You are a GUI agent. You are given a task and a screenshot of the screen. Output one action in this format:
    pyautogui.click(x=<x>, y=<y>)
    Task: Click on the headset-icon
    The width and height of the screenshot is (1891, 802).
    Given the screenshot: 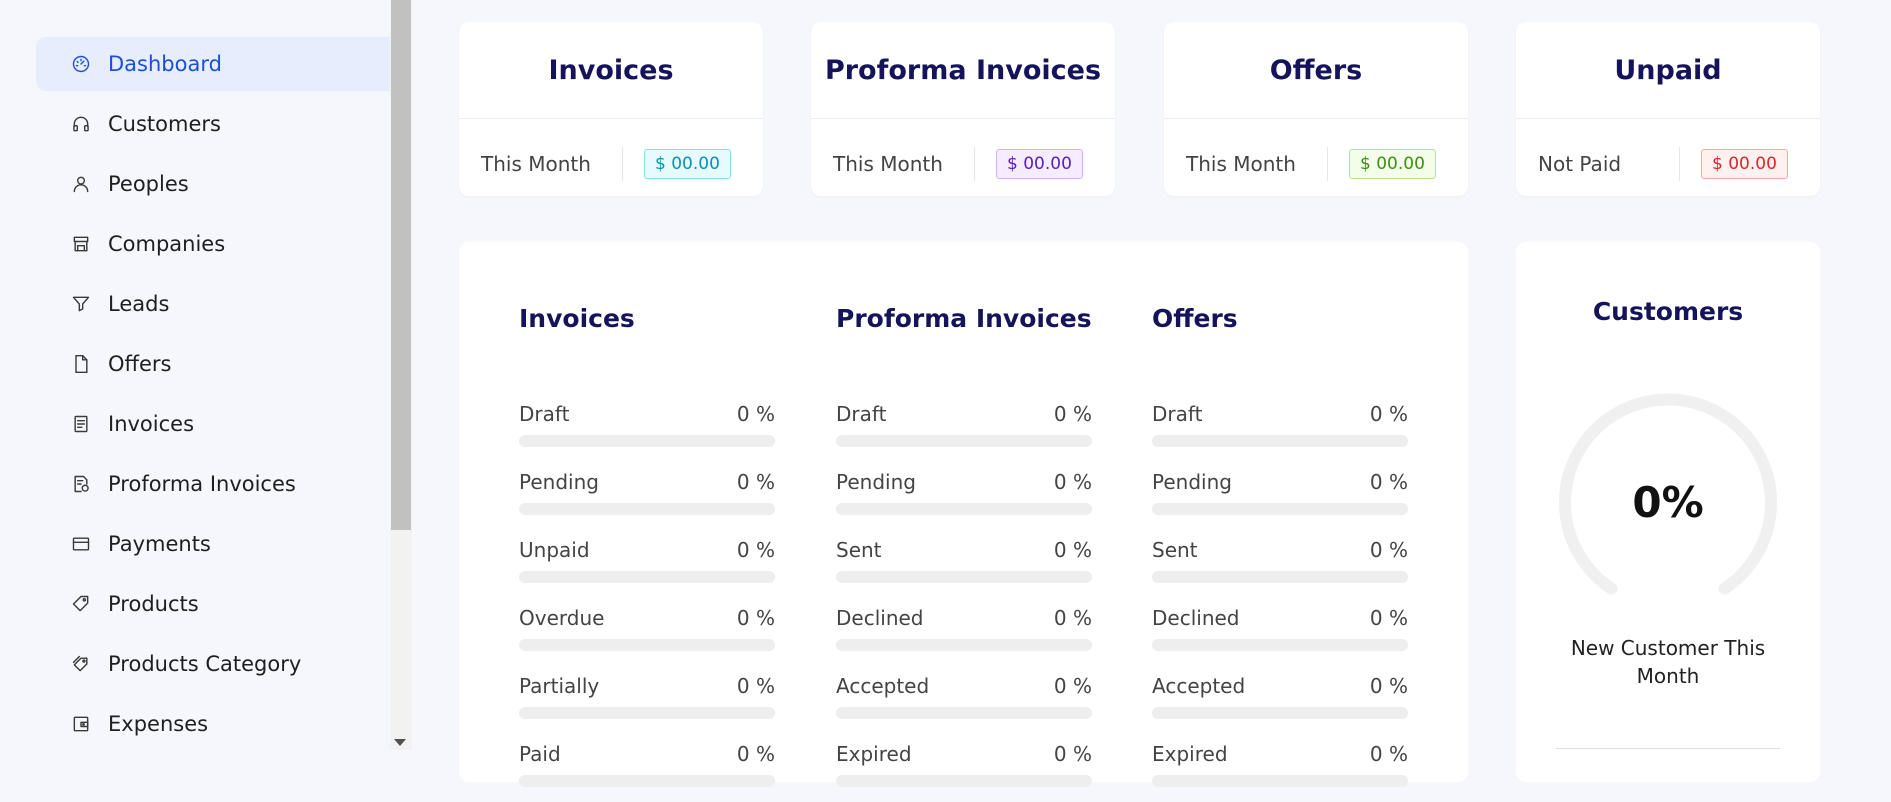 What is the action you would take?
    pyautogui.click(x=81, y=124)
    